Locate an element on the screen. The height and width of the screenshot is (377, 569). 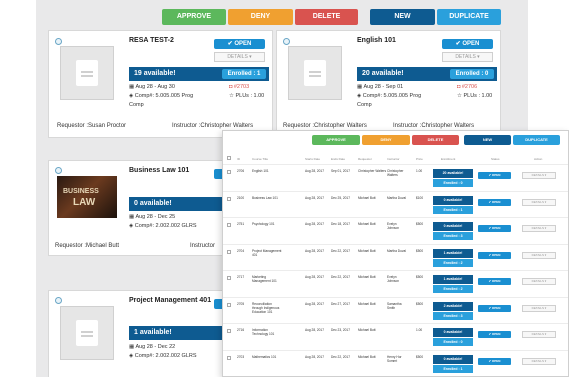
course-code-text: #2703 is located at coordinates (241, 87).